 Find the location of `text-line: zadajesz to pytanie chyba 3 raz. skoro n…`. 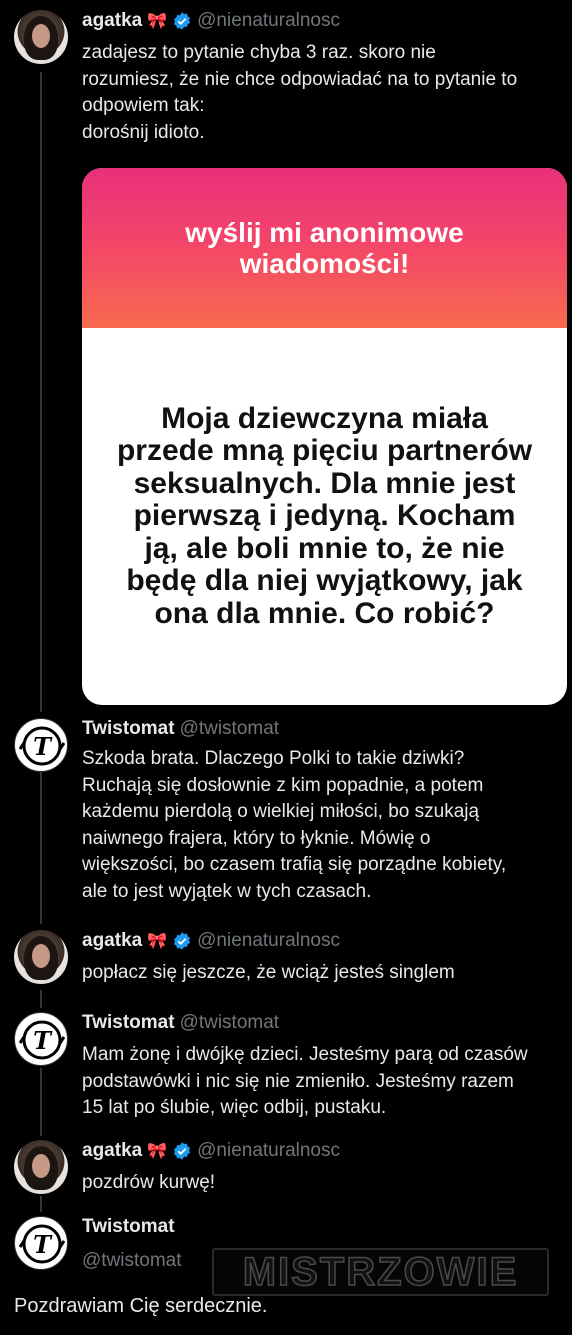

text-line: zadajesz to pytanie chyba 3 raz. skoro n… is located at coordinates (259, 52).